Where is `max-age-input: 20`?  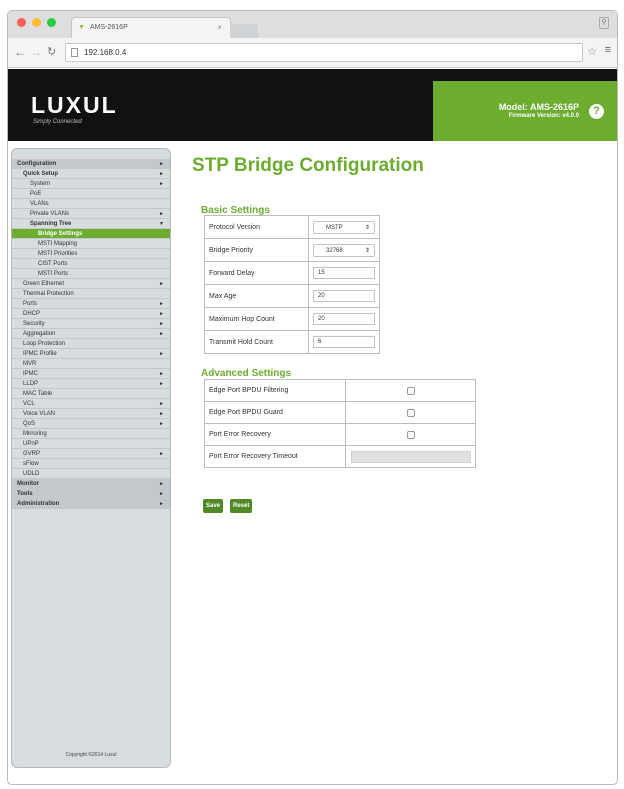
max-age-input: 20 is located at coordinates (344, 296).